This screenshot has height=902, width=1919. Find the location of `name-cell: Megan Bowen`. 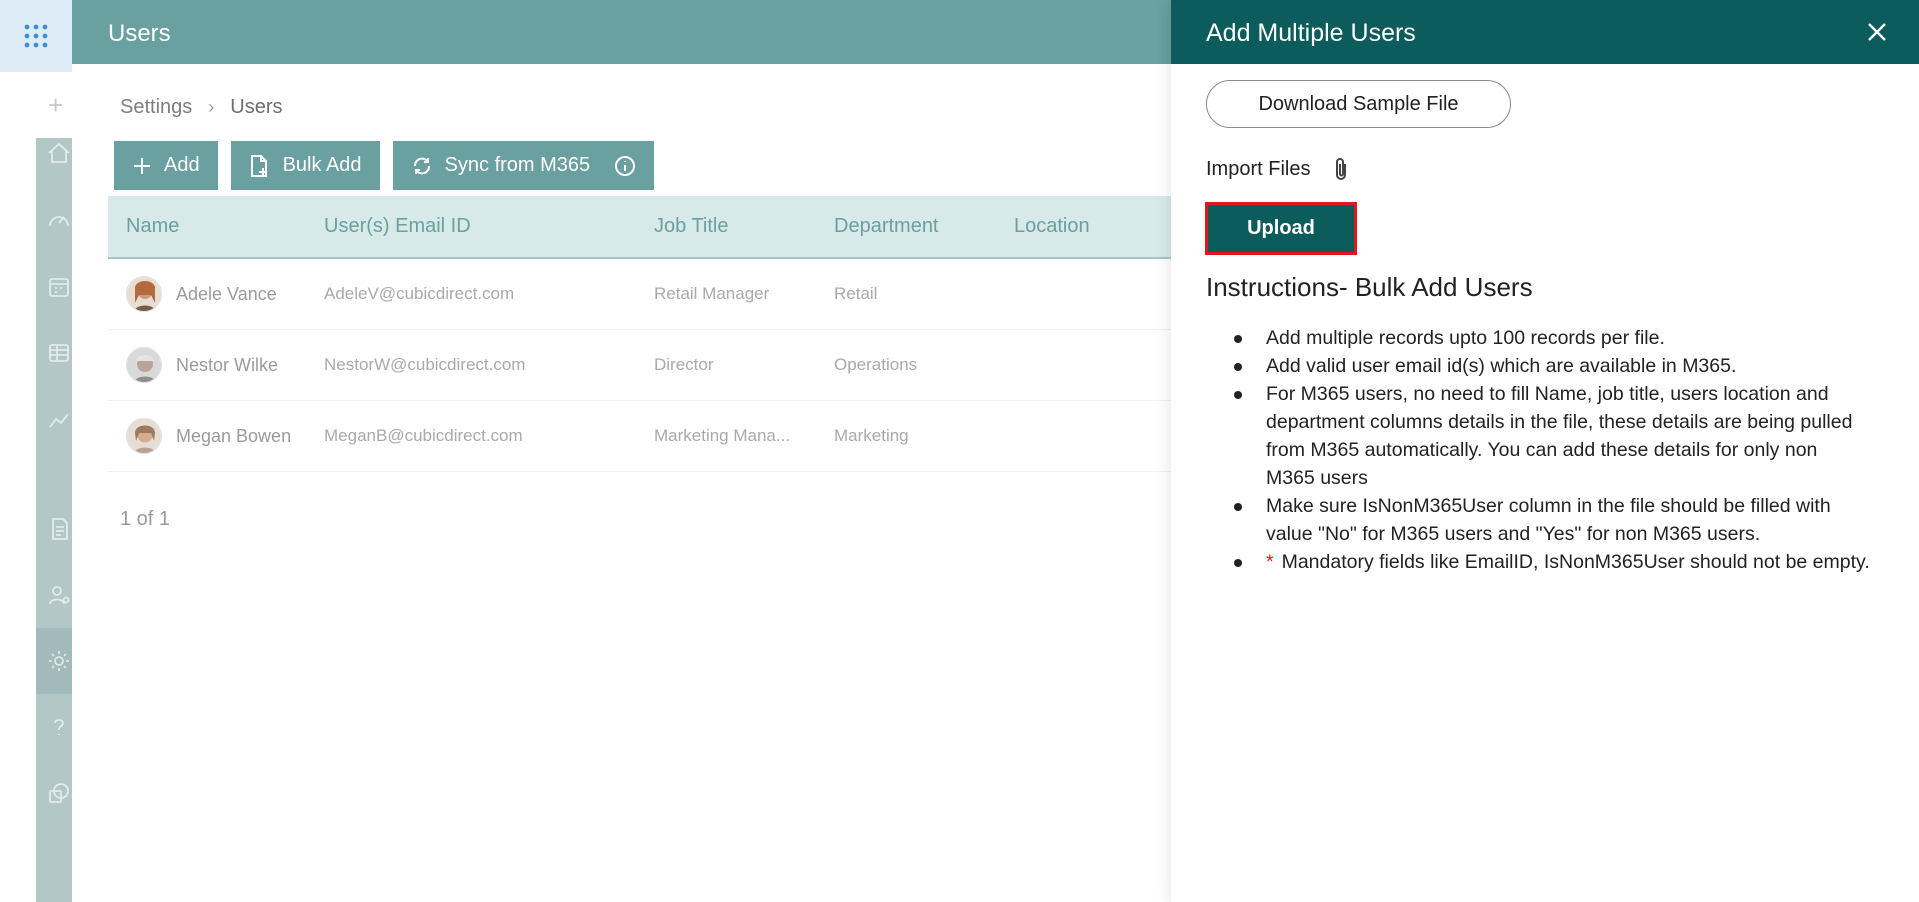

name-cell: Megan Bowen is located at coordinates (216, 436).